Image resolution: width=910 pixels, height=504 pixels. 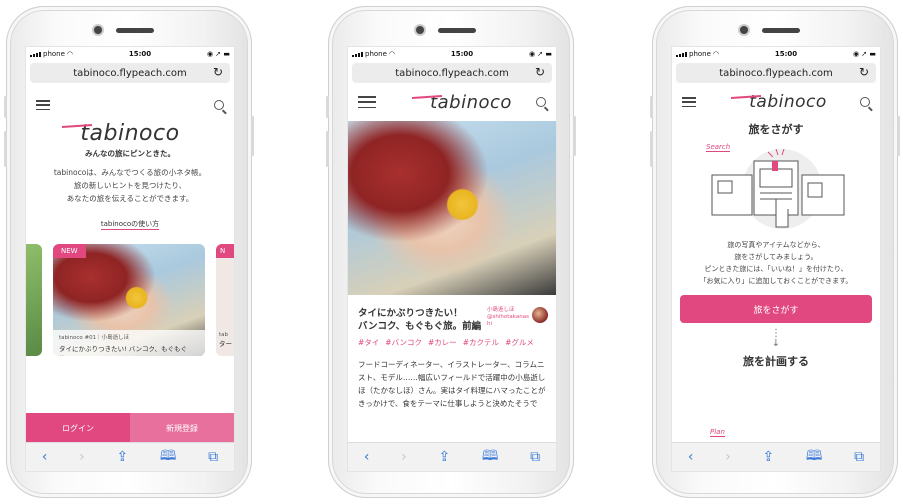 What do you see at coordinates (69, 251) in the screenshot?
I see `new-badge: NEW` at bounding box center [69, 251].